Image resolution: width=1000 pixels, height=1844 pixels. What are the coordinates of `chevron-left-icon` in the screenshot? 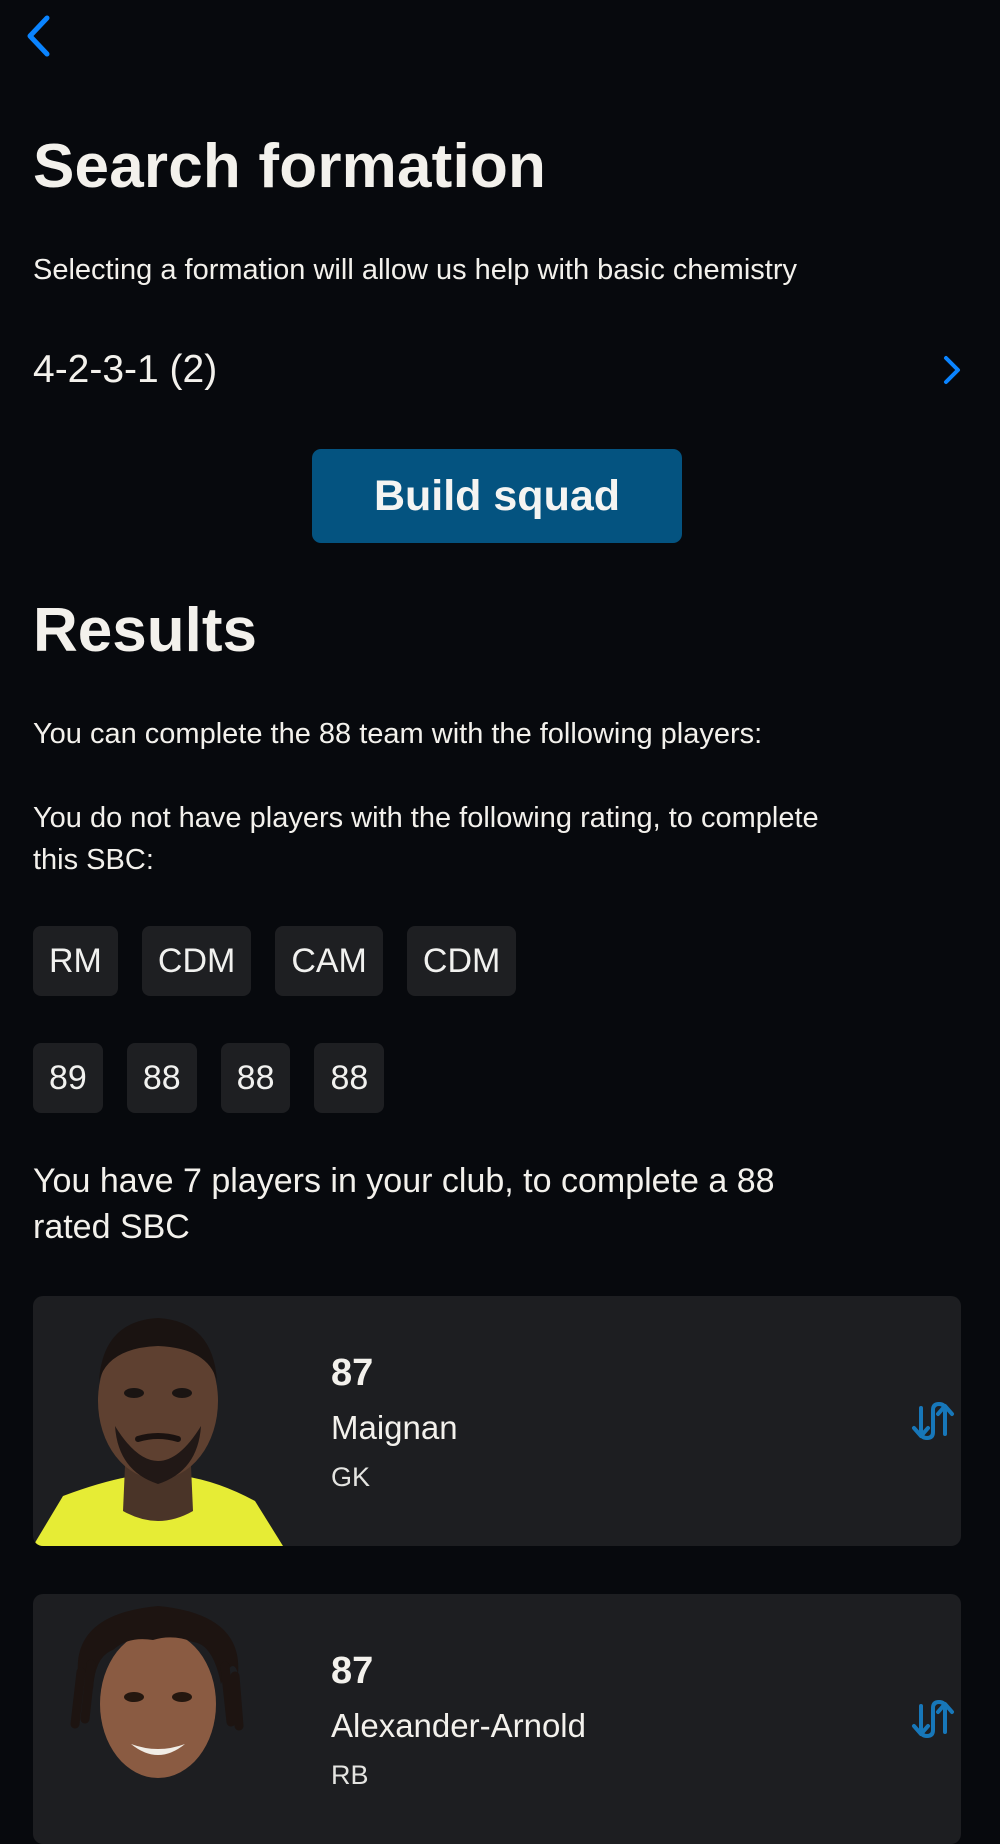 It's located at (38, 36).